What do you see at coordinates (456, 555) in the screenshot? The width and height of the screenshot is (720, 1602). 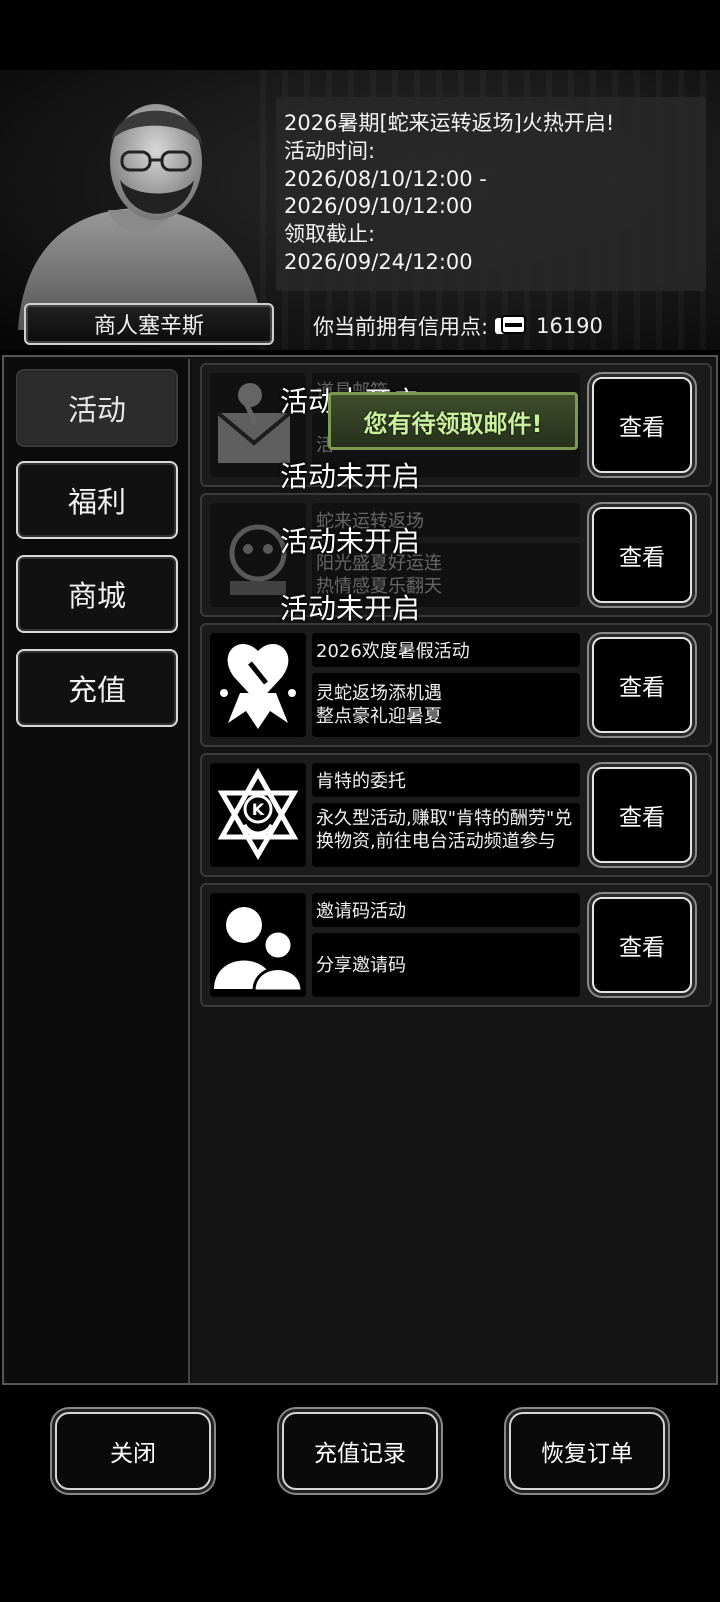 I see `list-item-snake-event: 蛇来运转返场 阳光盛夏好运连 热情感夏乐翻天 查看` at bounding box center [456, 555].